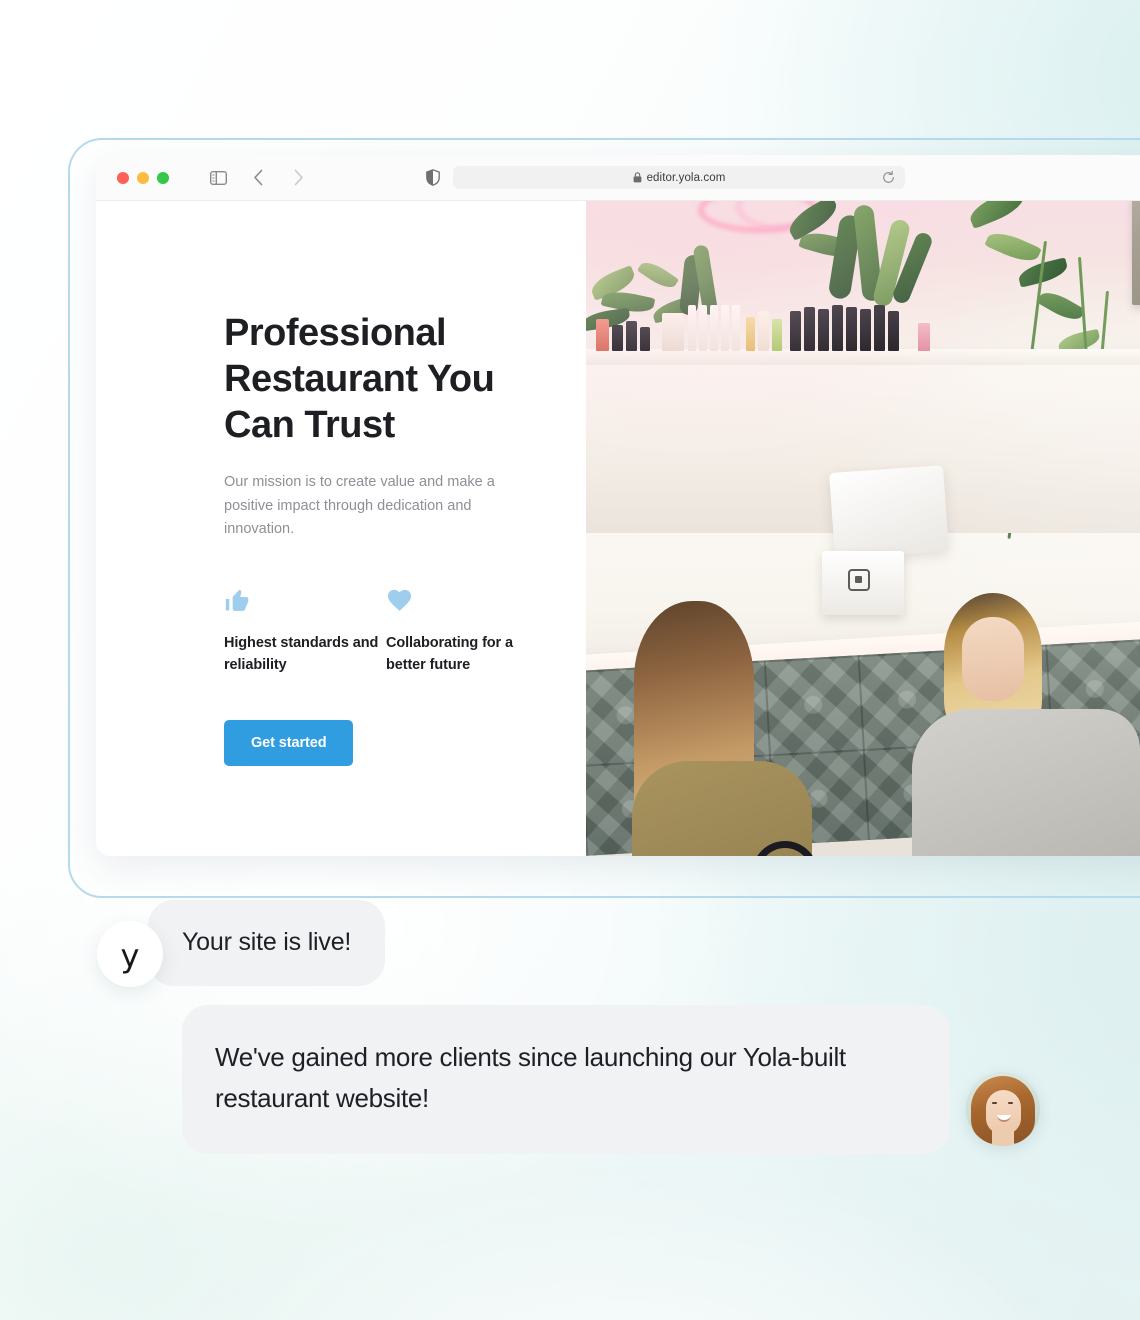 The image size is (1140, 1320). Describe the element at coordinates (449, 654) in the screenshot. I see `feature-label: Collaborating for a better future` at that location.